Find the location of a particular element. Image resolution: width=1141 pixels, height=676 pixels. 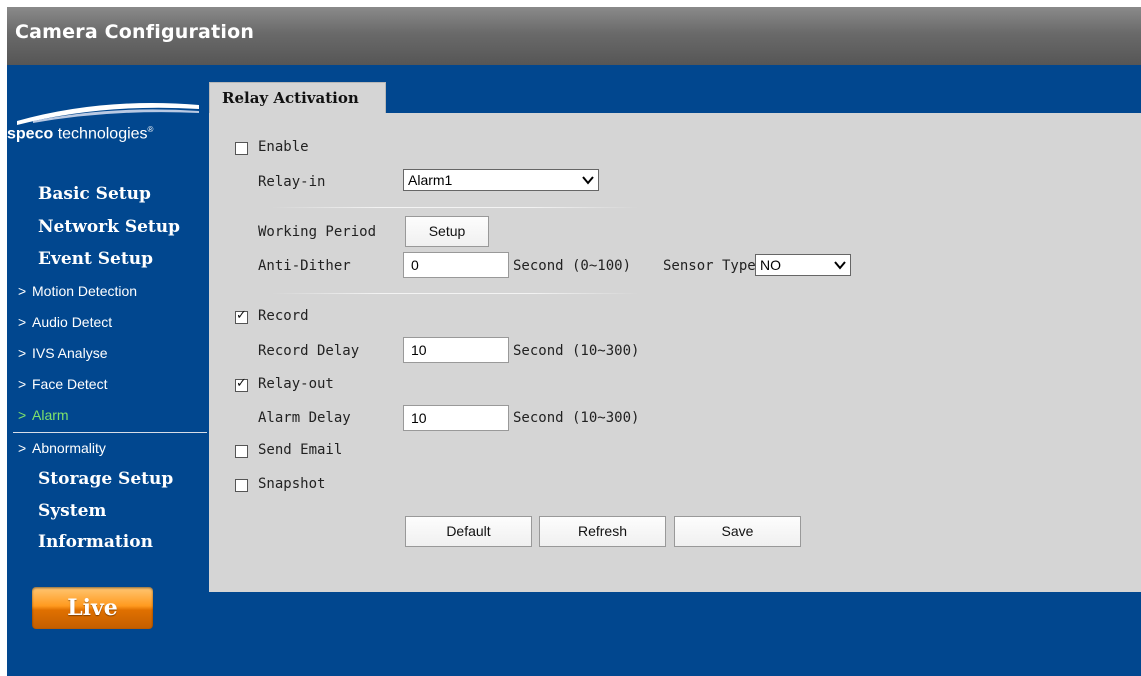

record-checkbox is located at coordinates (241, 316).